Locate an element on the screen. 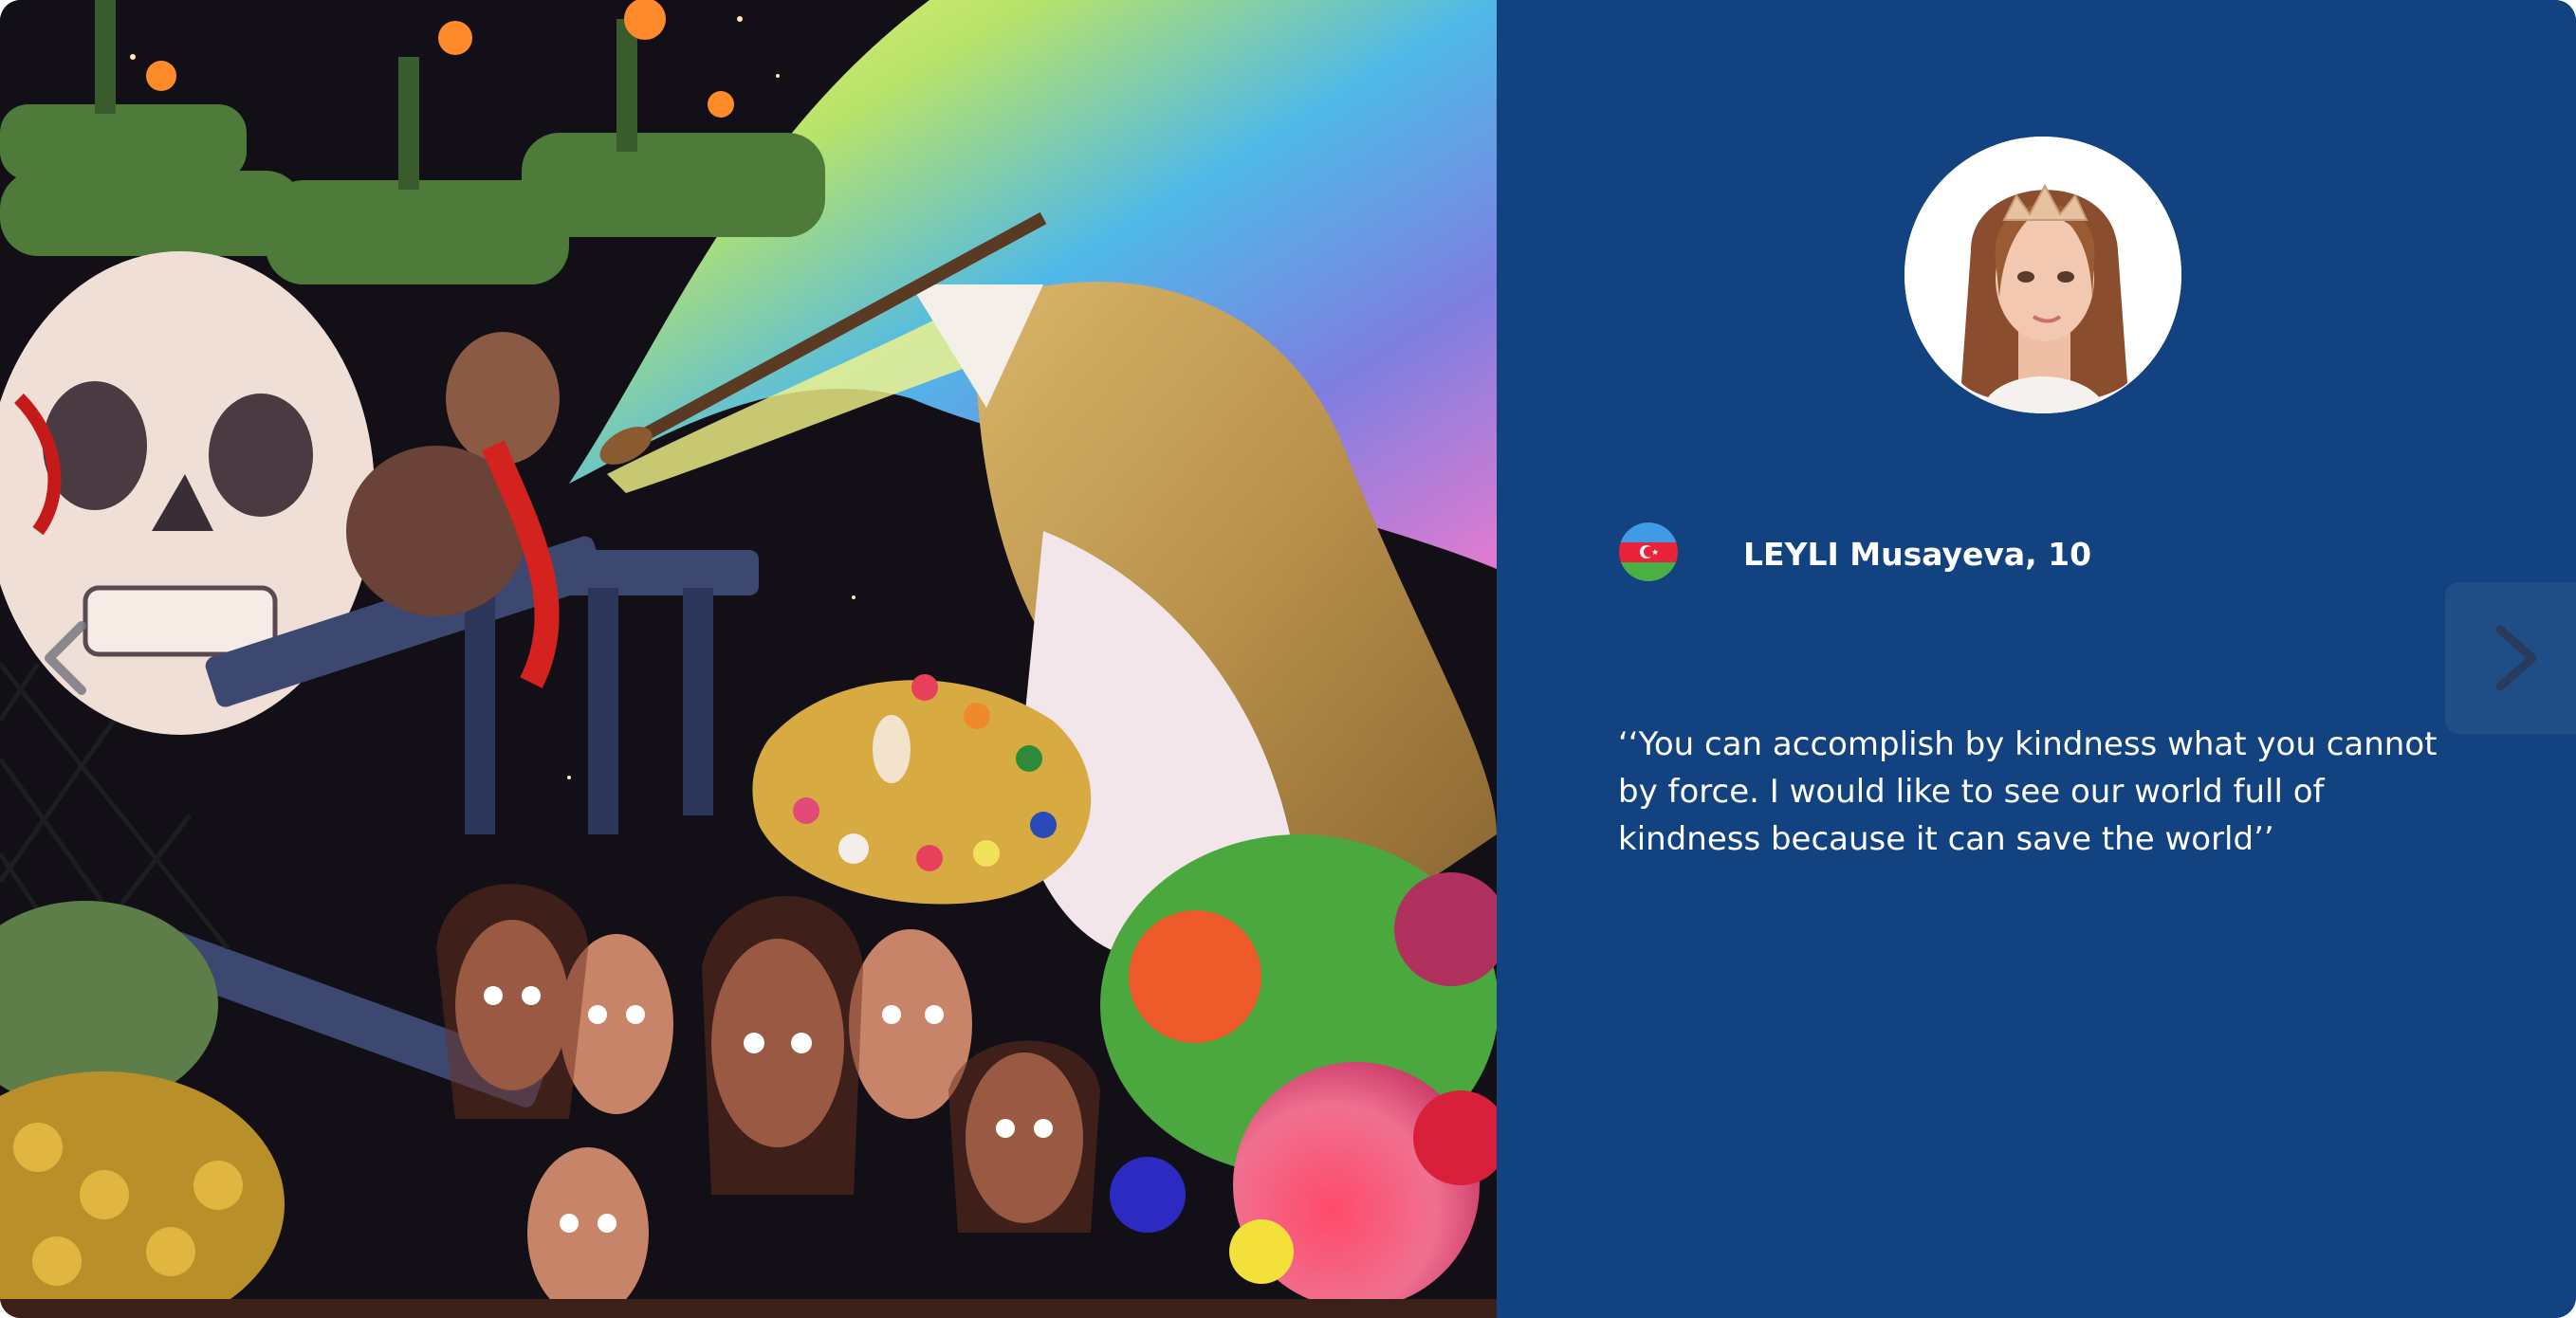 Image resolution: width=2576 pixels, height=1318 pixels. chevron-left-icon is located at coordinates (65, 658).